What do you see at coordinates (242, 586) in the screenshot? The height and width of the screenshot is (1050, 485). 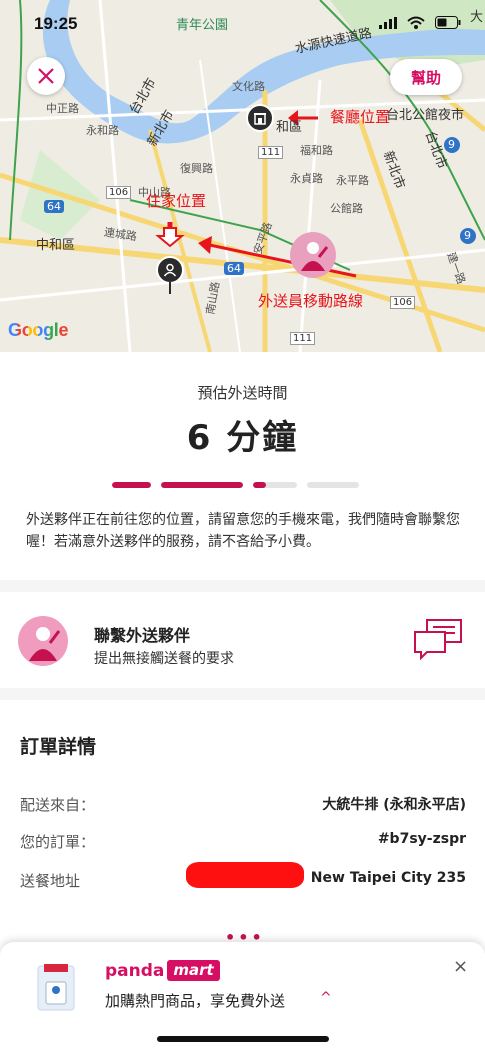 I see `section-divider` at bounding box center [242, 586].